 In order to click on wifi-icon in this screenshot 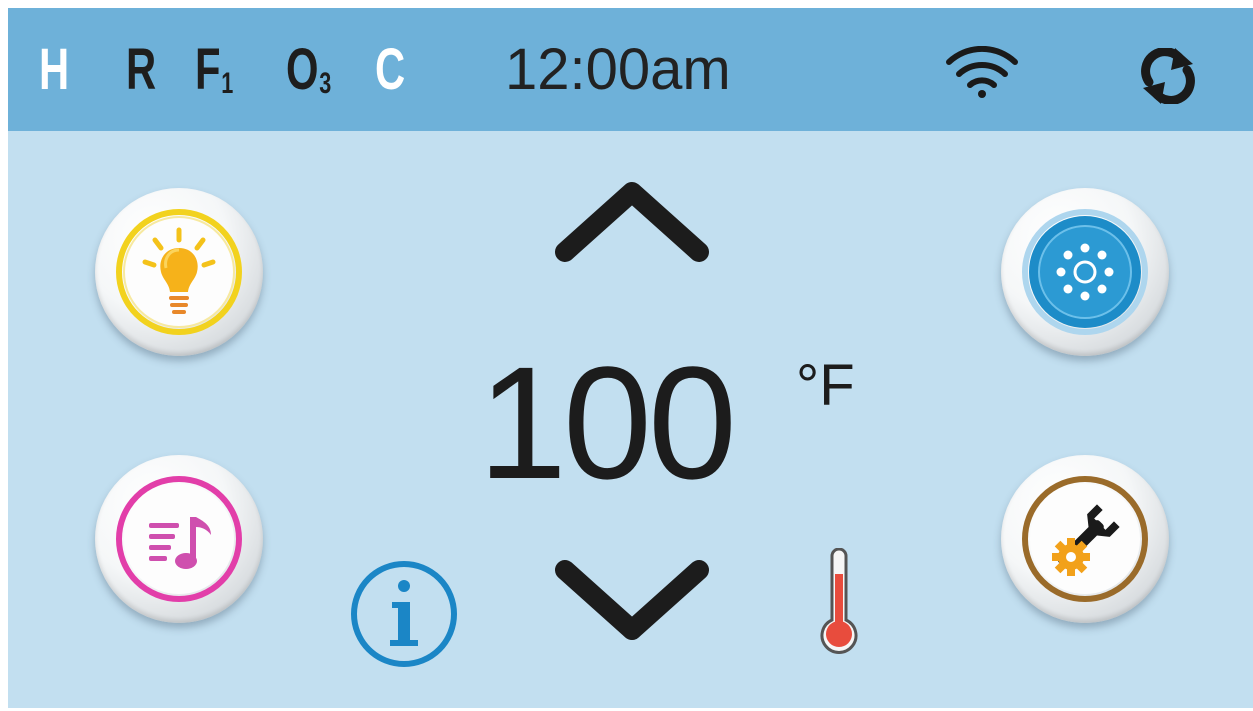, I will do `click(982, 72)`.